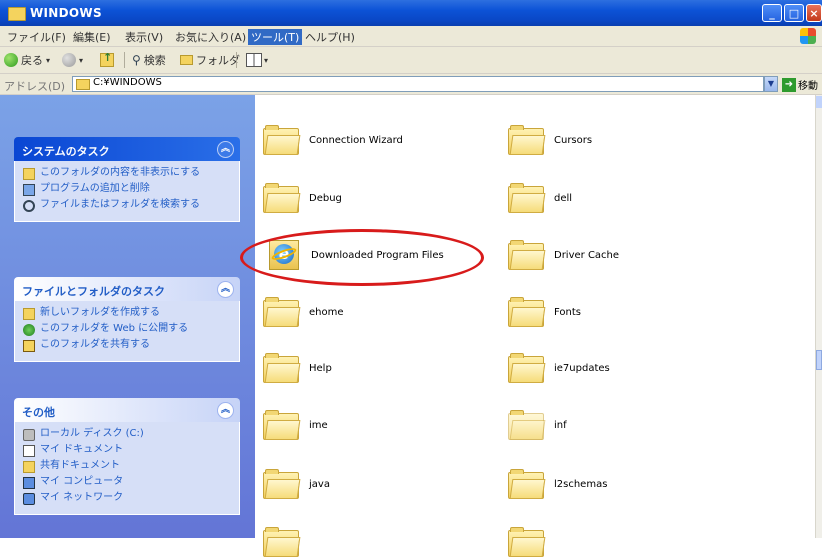  I want to click on folder-item: Help, so click(297, 368).